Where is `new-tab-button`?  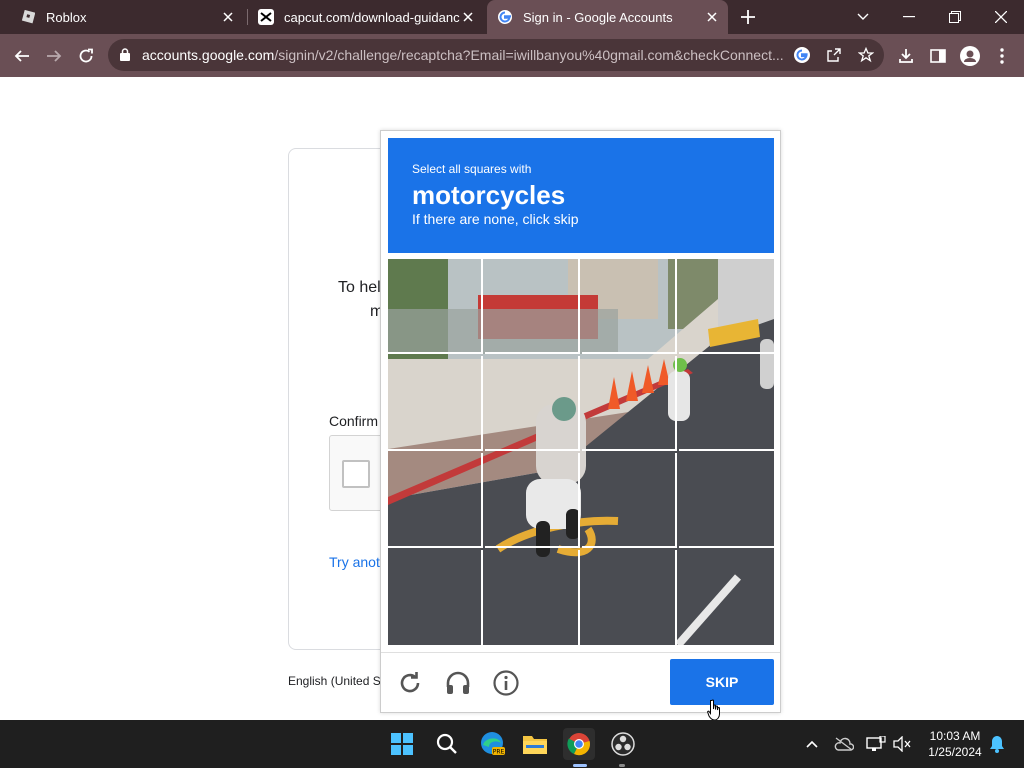
new-tab-button is located at coordinates (748, 17).